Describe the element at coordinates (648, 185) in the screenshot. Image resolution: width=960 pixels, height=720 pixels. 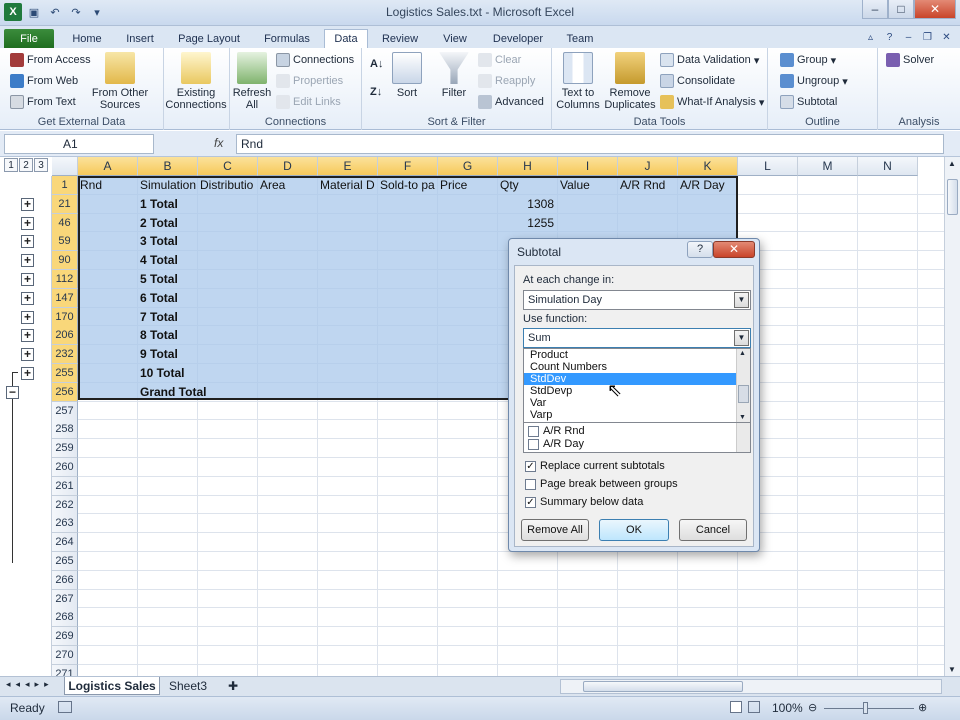
I see `header-cell: A/R Rnd` at that location.